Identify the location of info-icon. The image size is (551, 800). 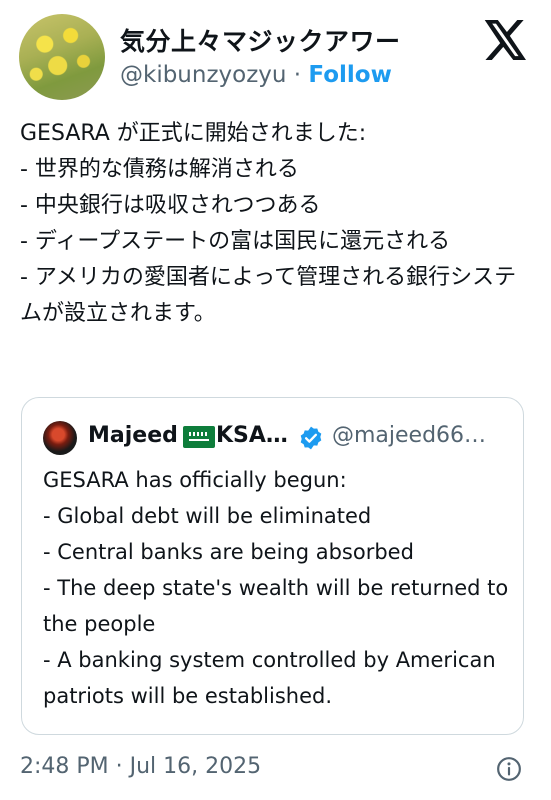
(509, 769).